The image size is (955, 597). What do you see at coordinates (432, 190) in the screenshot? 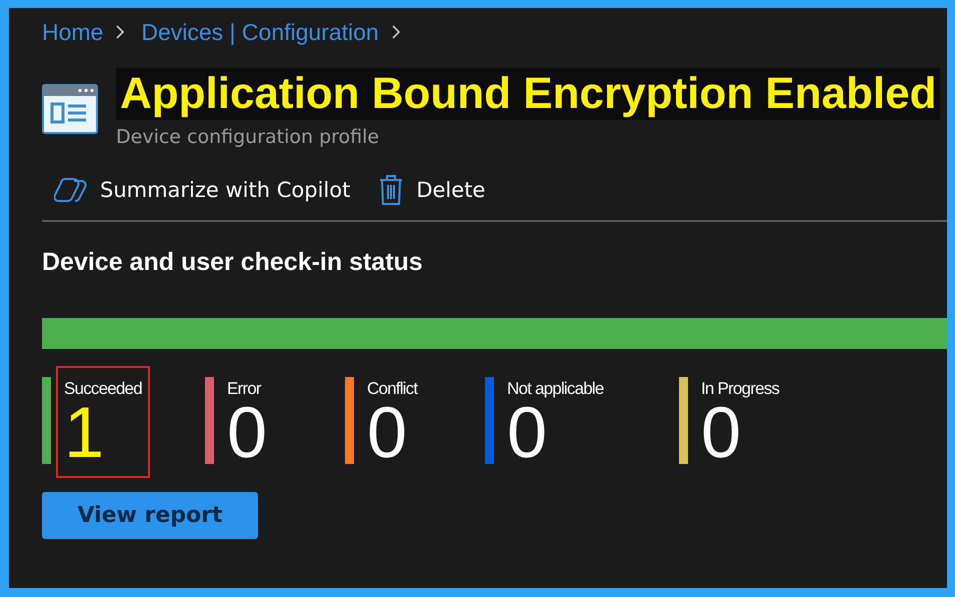
I see `toolbar-button: Delete` at bounding box center [432, 190].